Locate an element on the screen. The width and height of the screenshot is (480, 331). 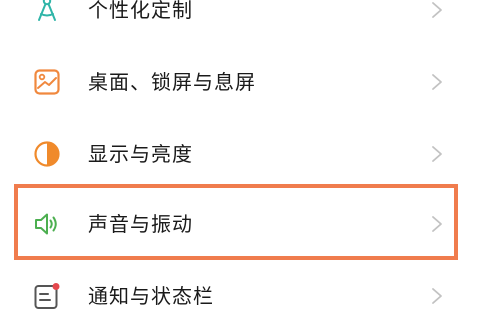
settings-item-personalize: 个性化定制 is located at coordinates (240, 22).